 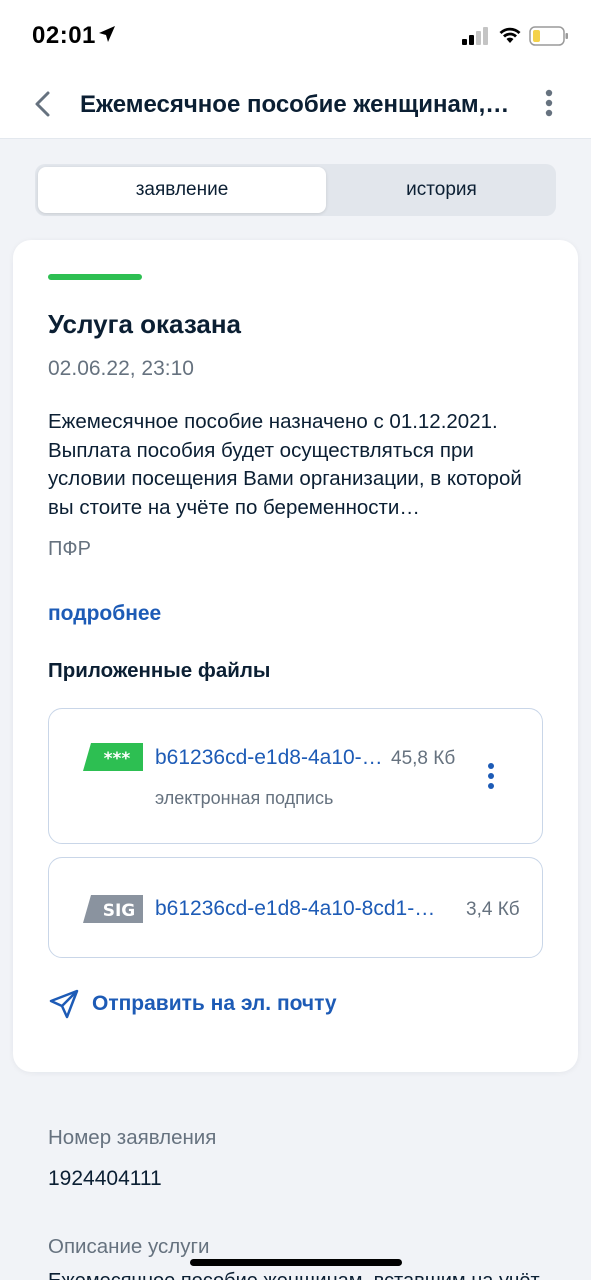 I want to click on wifi-icon, so click(x=510, y=36).